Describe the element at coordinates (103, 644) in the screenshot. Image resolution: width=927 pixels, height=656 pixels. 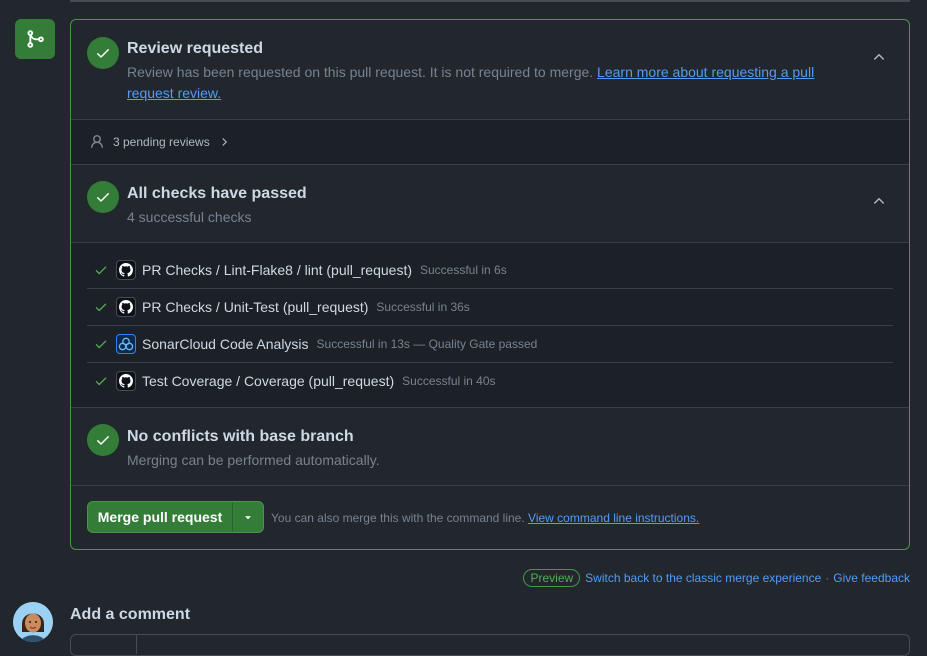
I see `comment-write-tab` at that location.